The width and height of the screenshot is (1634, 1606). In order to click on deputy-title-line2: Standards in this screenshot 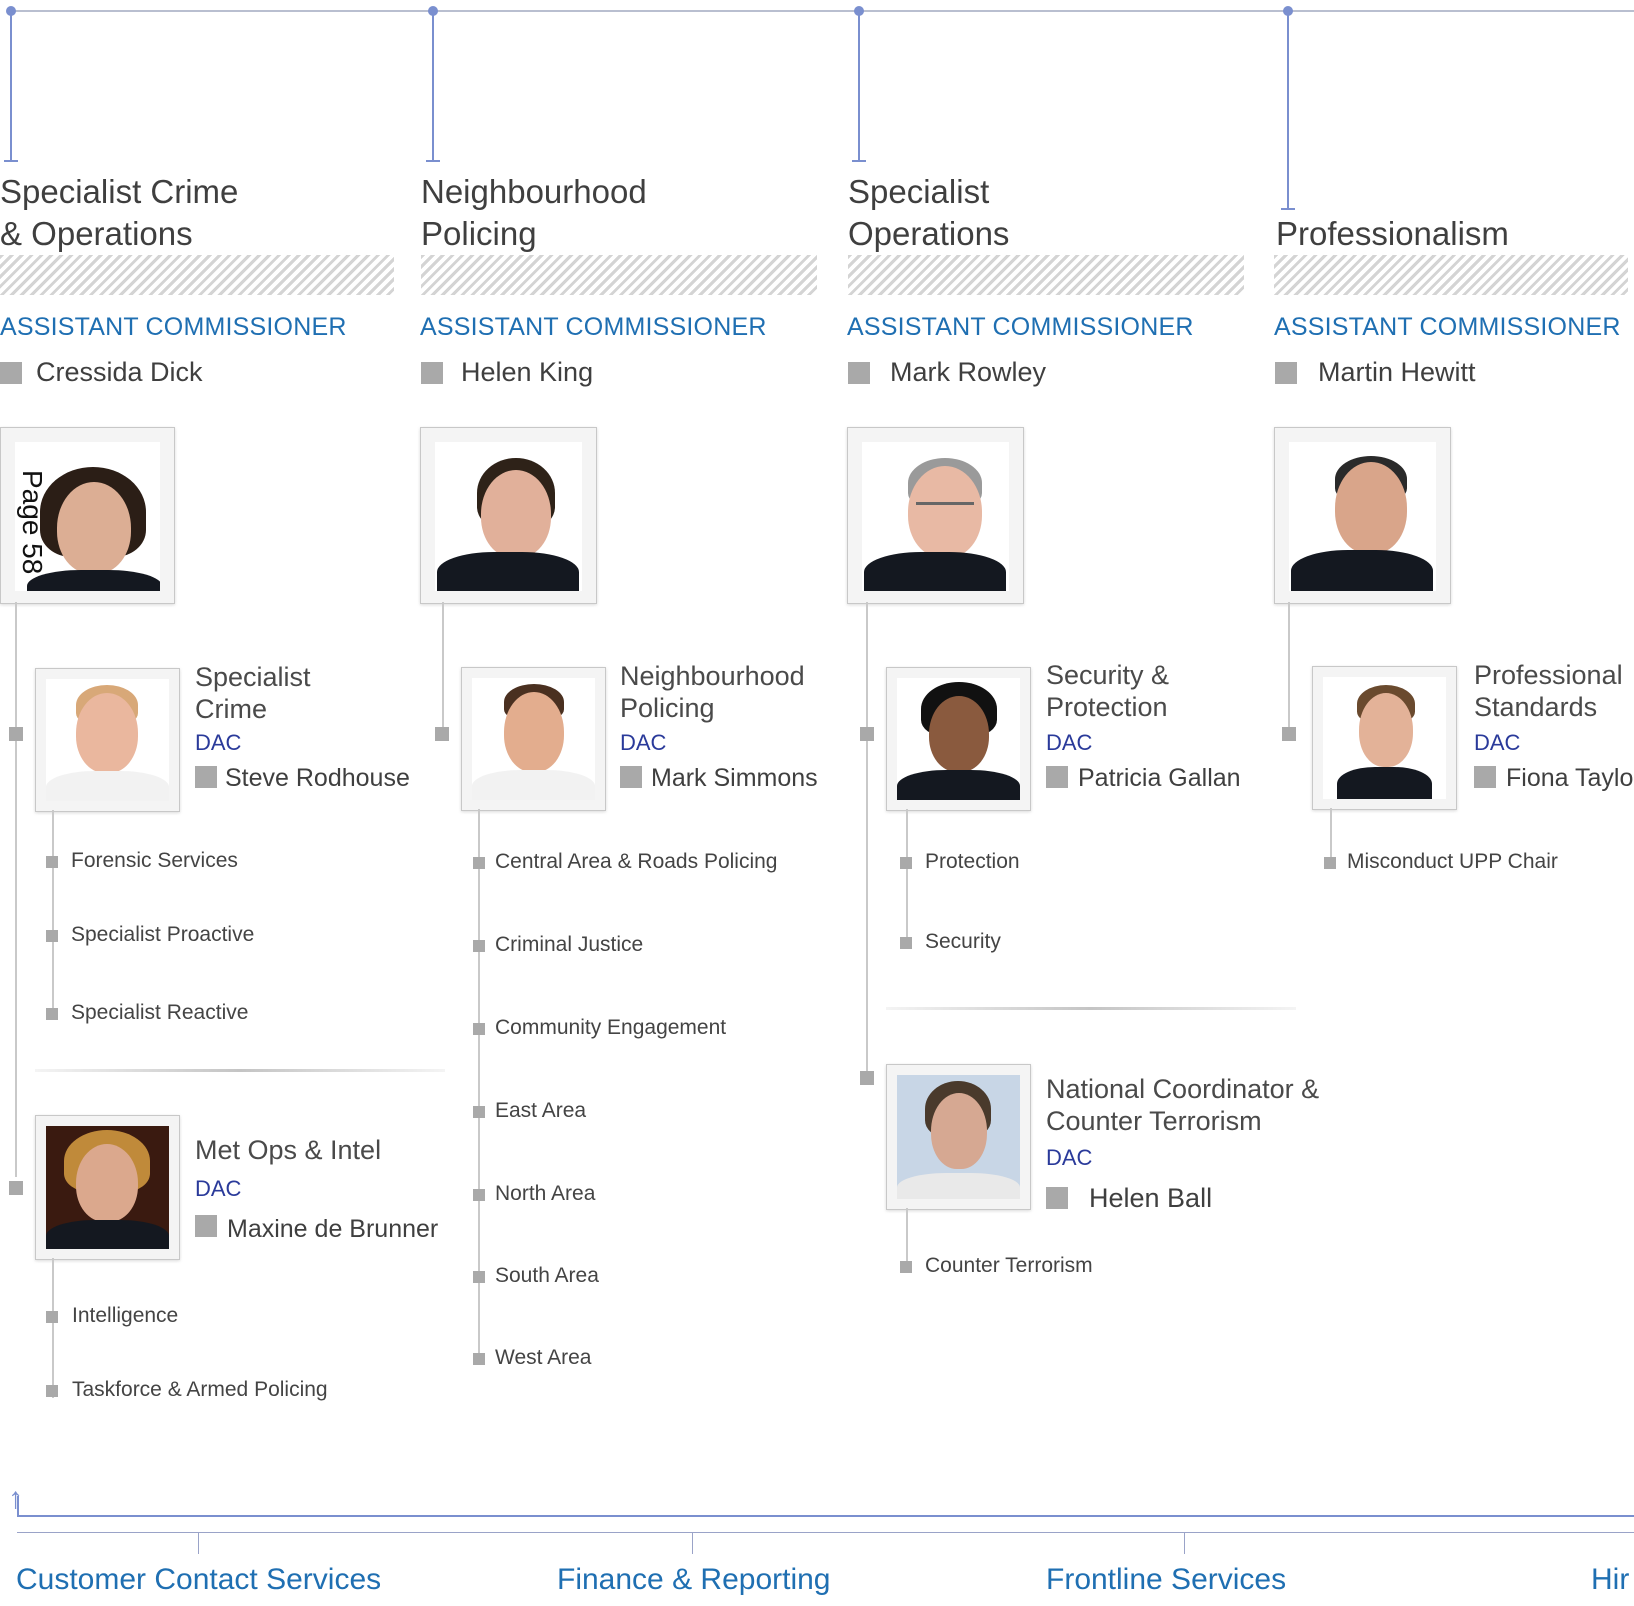, I will do `click(1536, 707)`.